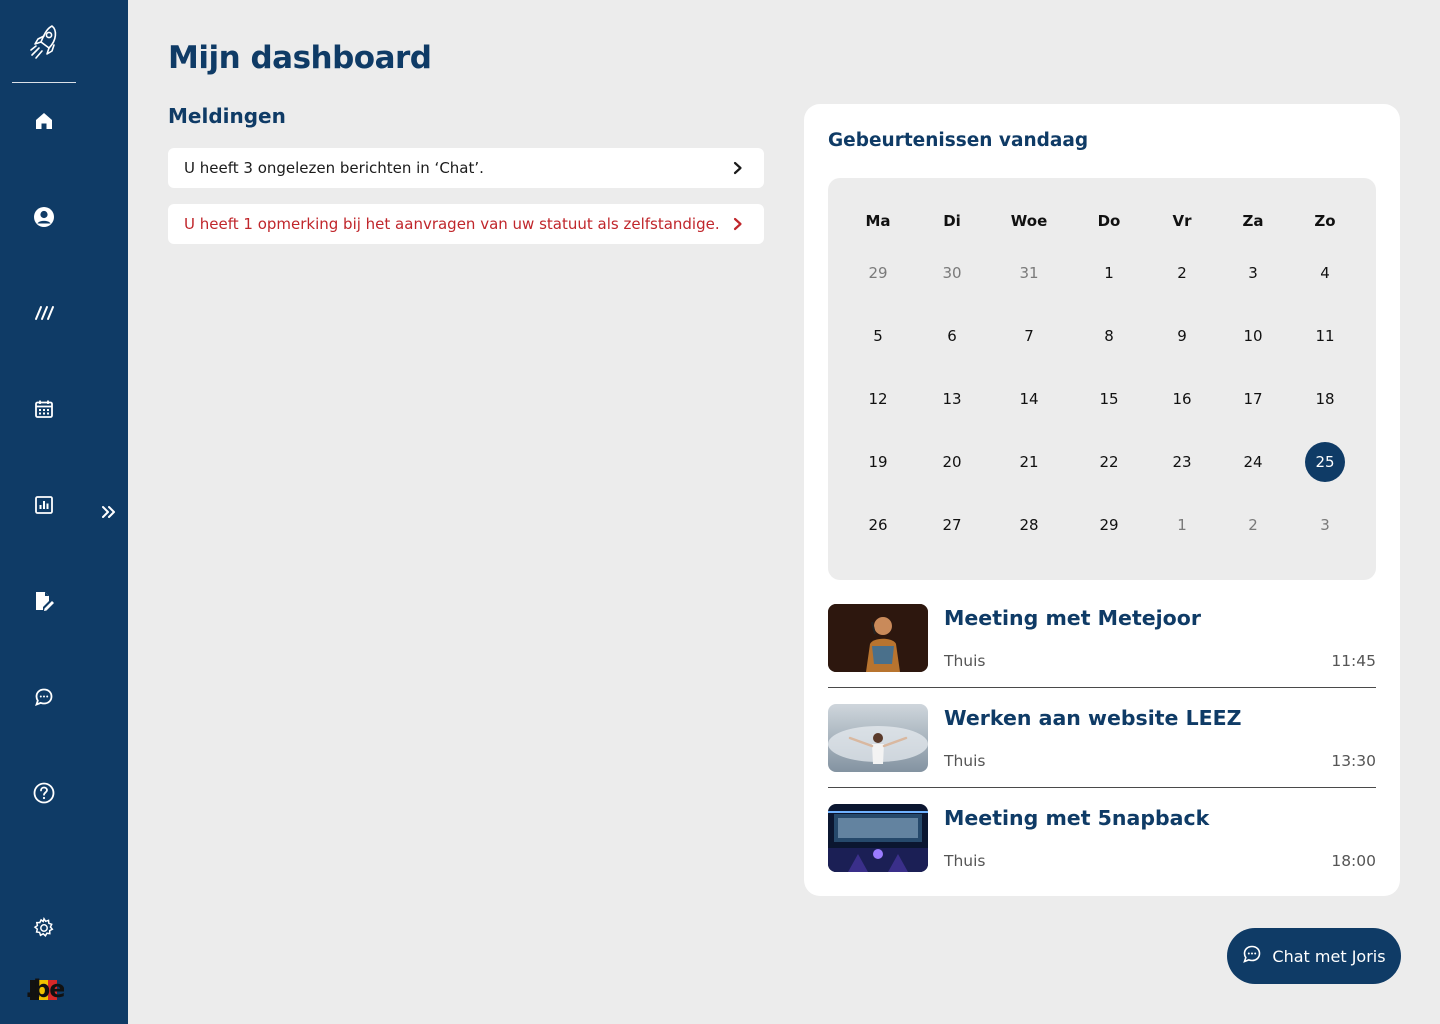  What do you see at coordinates (1325, 273) in the screenshot?
I see `calendar-day: 4` at bounding box center [1325, 273].